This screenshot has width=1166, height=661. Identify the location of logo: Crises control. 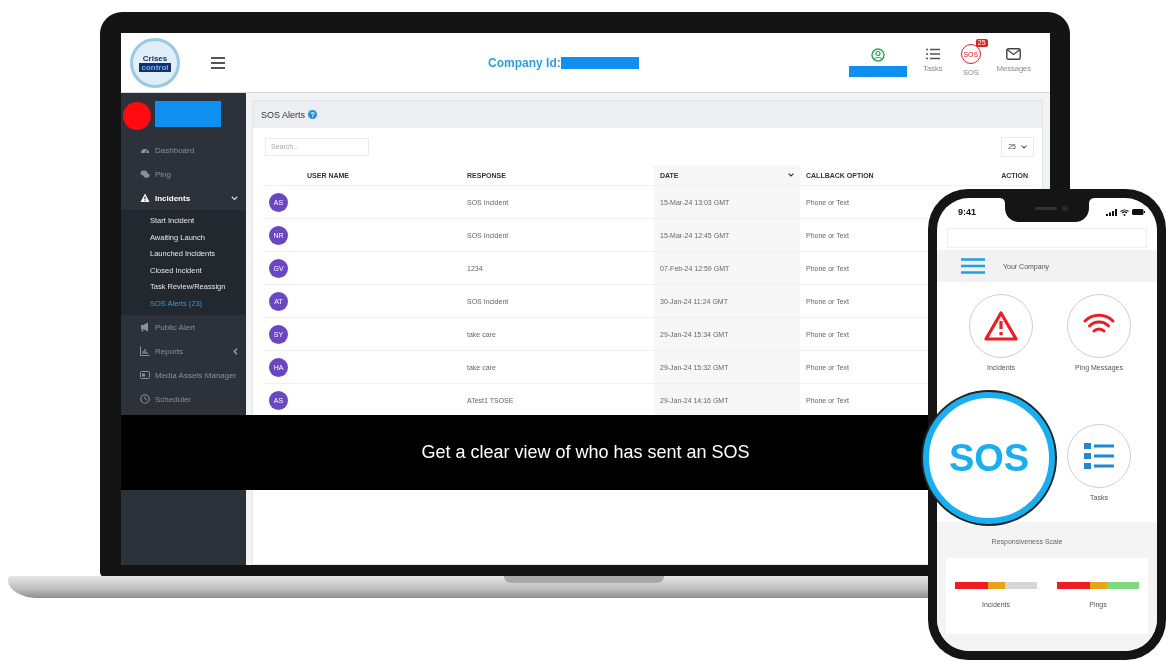
(155, 62).